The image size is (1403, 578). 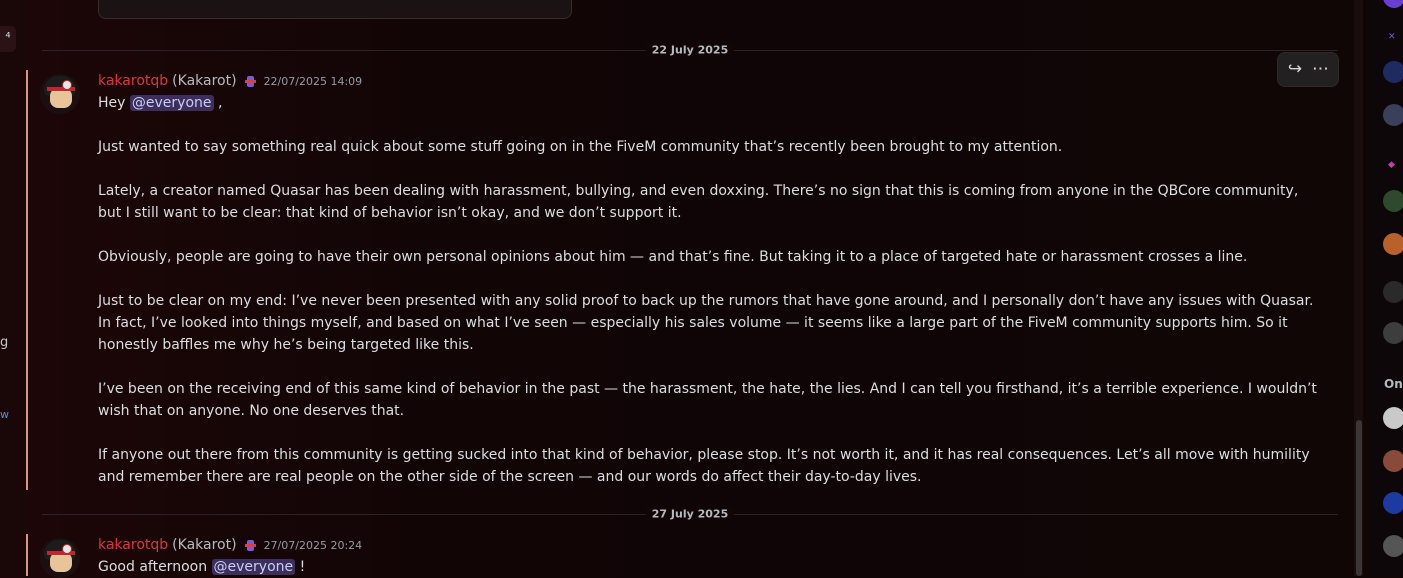 I want to click on message-hover-toolbar: ↪ ⋯, so click(x=1308, y=69).